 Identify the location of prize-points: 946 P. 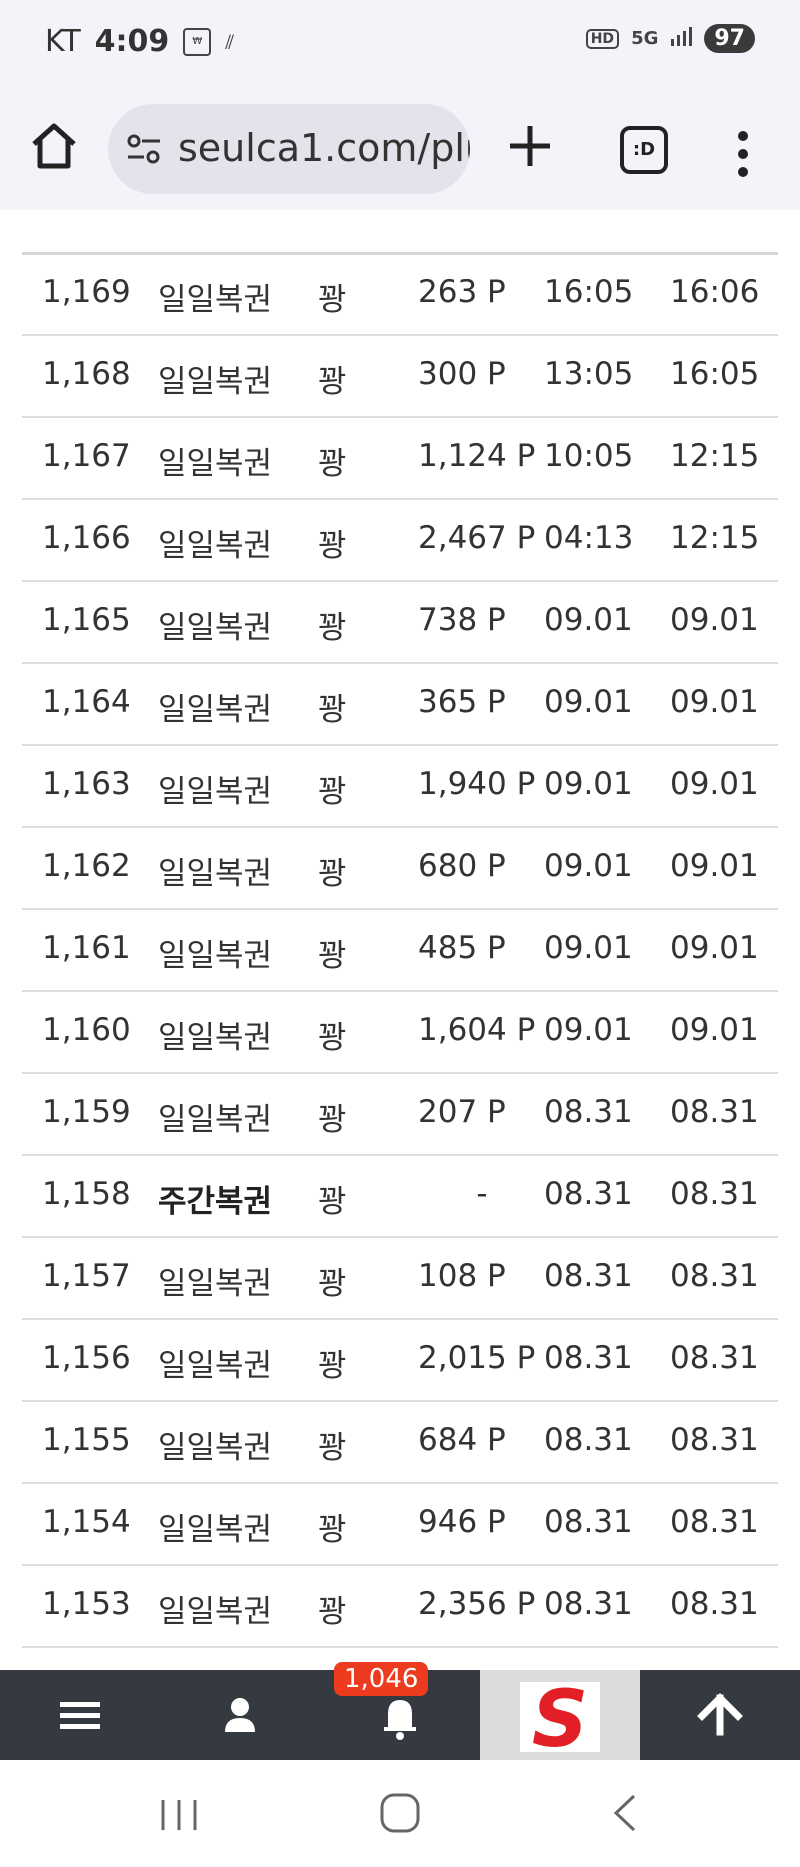
(462, 1522).